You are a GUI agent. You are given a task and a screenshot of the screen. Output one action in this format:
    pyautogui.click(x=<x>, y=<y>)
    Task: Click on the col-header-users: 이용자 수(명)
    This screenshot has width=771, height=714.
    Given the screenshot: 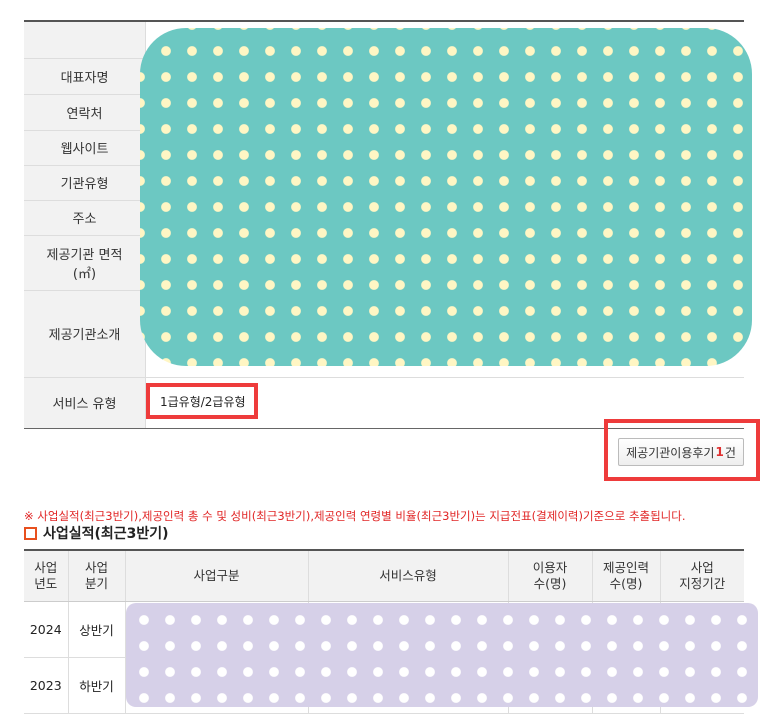 What is the action you would take?
    pyautogui.click(x=550, y=576)
    